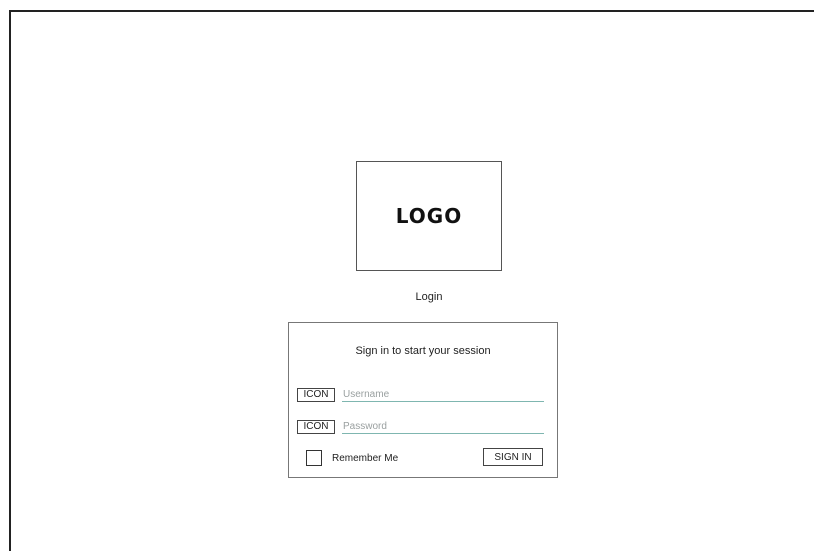  Describe the element at coordinates (443, 394) in the screenshot. I see `username-input` at that location.